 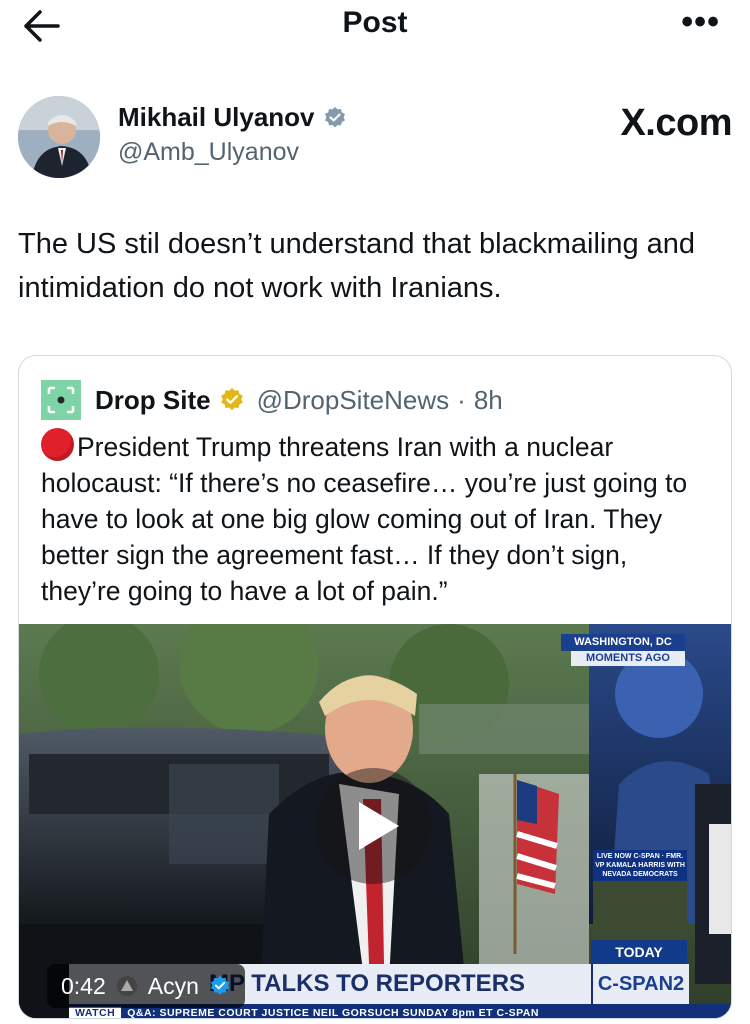 I want to click on quoted-post-time: 8h, so click(x=488, y=400).